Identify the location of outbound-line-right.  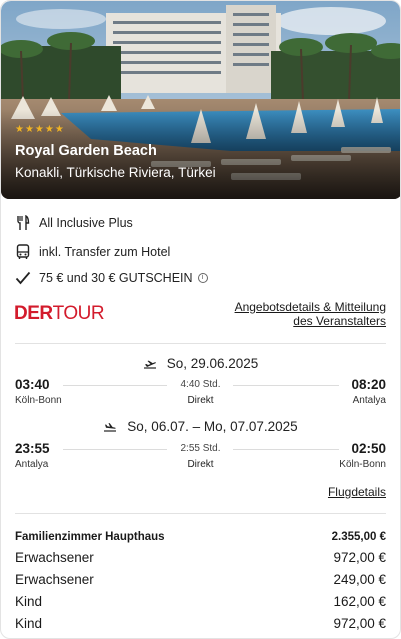
(286, 385).